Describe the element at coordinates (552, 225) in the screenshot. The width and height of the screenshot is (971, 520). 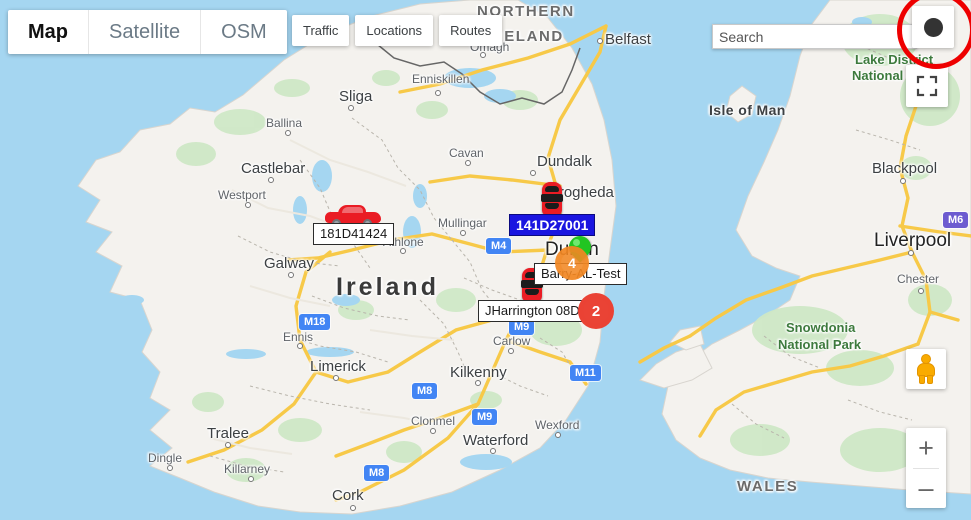
I see `marker-141D27001-label: 141D27001` at that location.